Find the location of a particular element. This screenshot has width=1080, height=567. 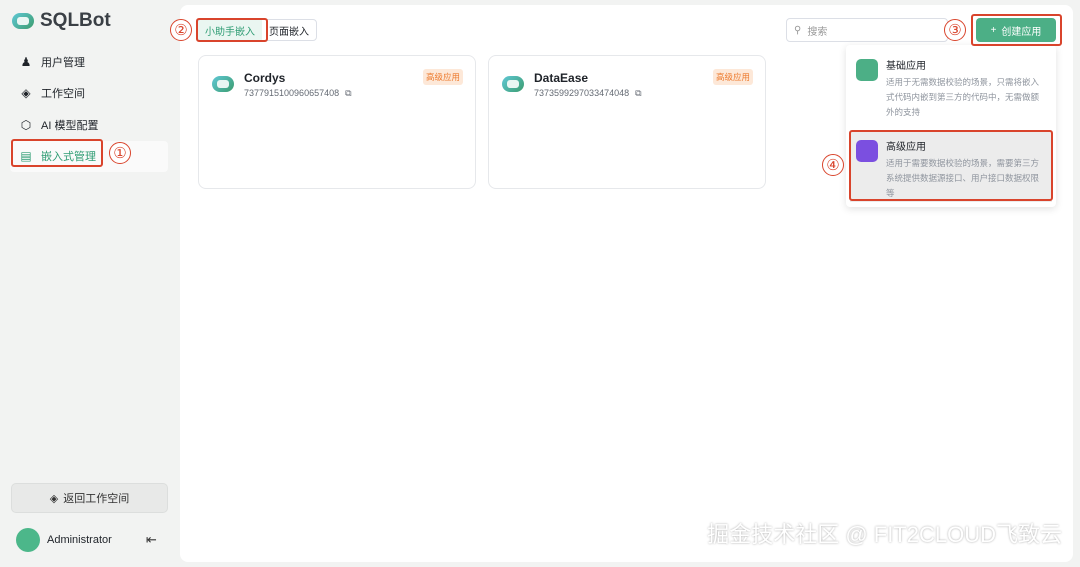

return-workspace-button: ◈ 返回工作空间 is located at coordinates (89, 498).